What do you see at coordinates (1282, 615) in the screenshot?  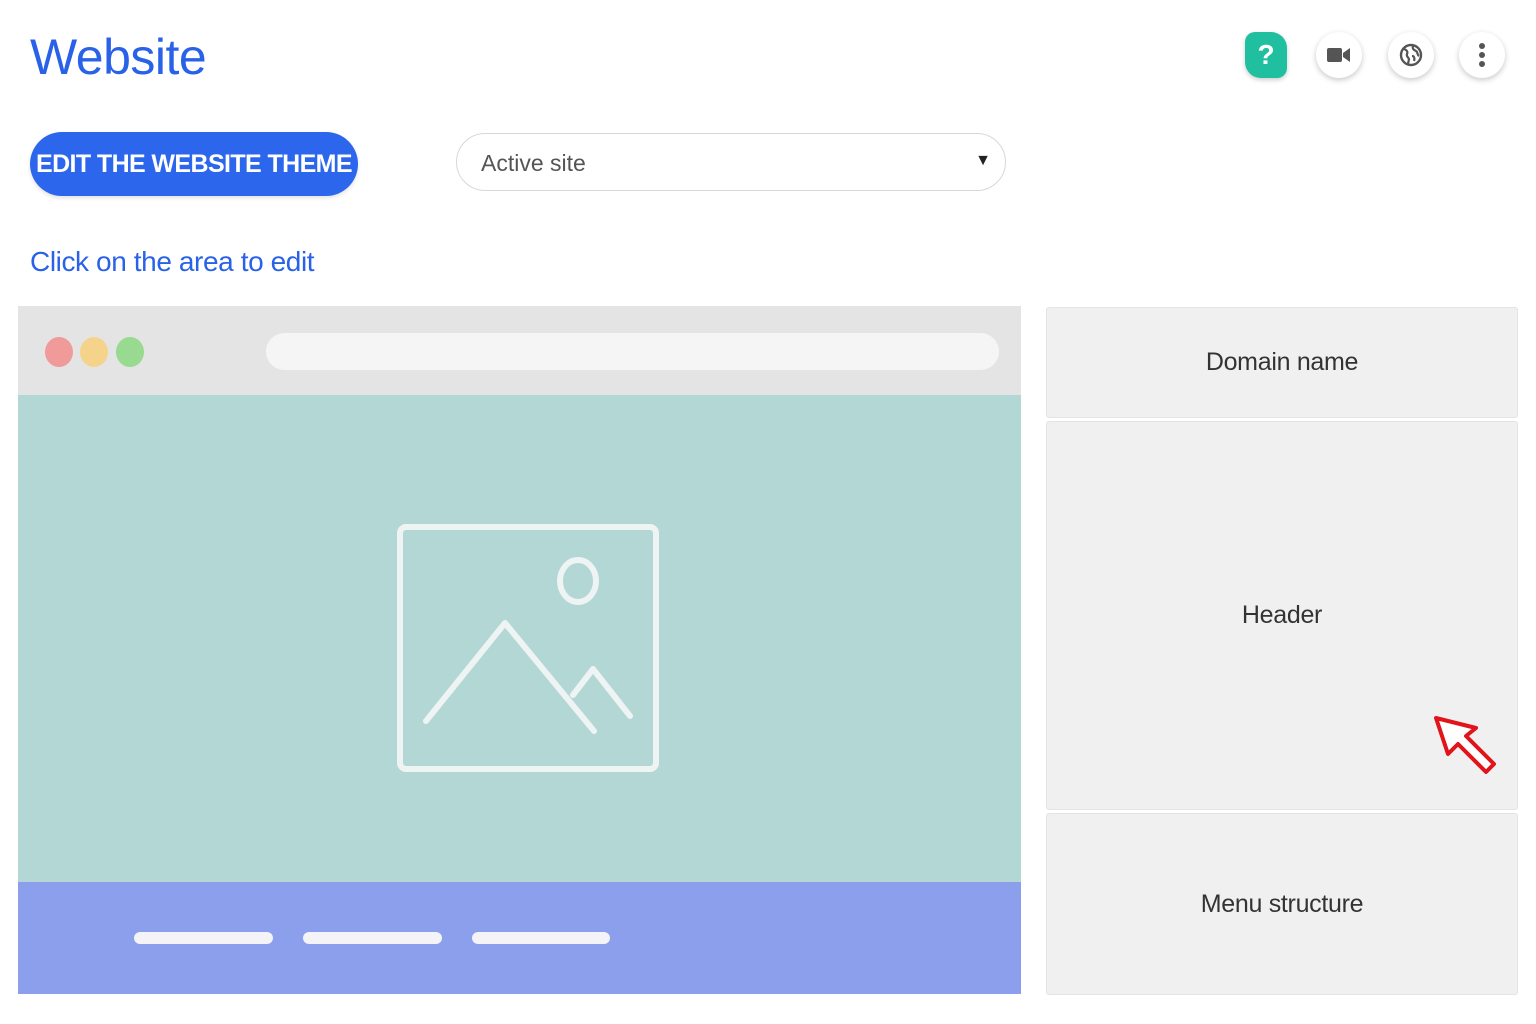 I see `header-label: Header` at bounding box center [1282, 615].